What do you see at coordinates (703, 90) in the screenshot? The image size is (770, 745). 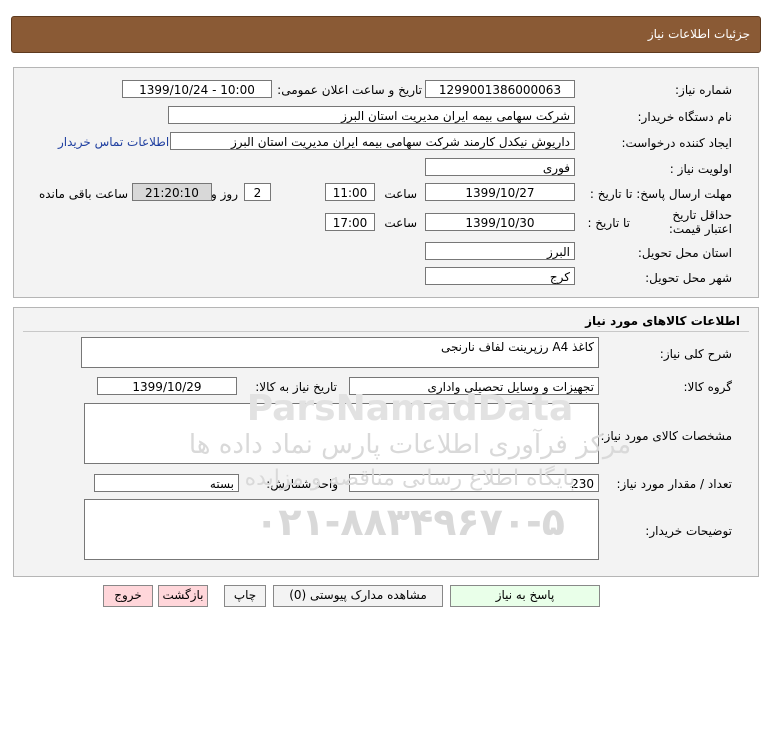 I see `need-number-label: شماره نیاز:` at bounding box center [703, 90].